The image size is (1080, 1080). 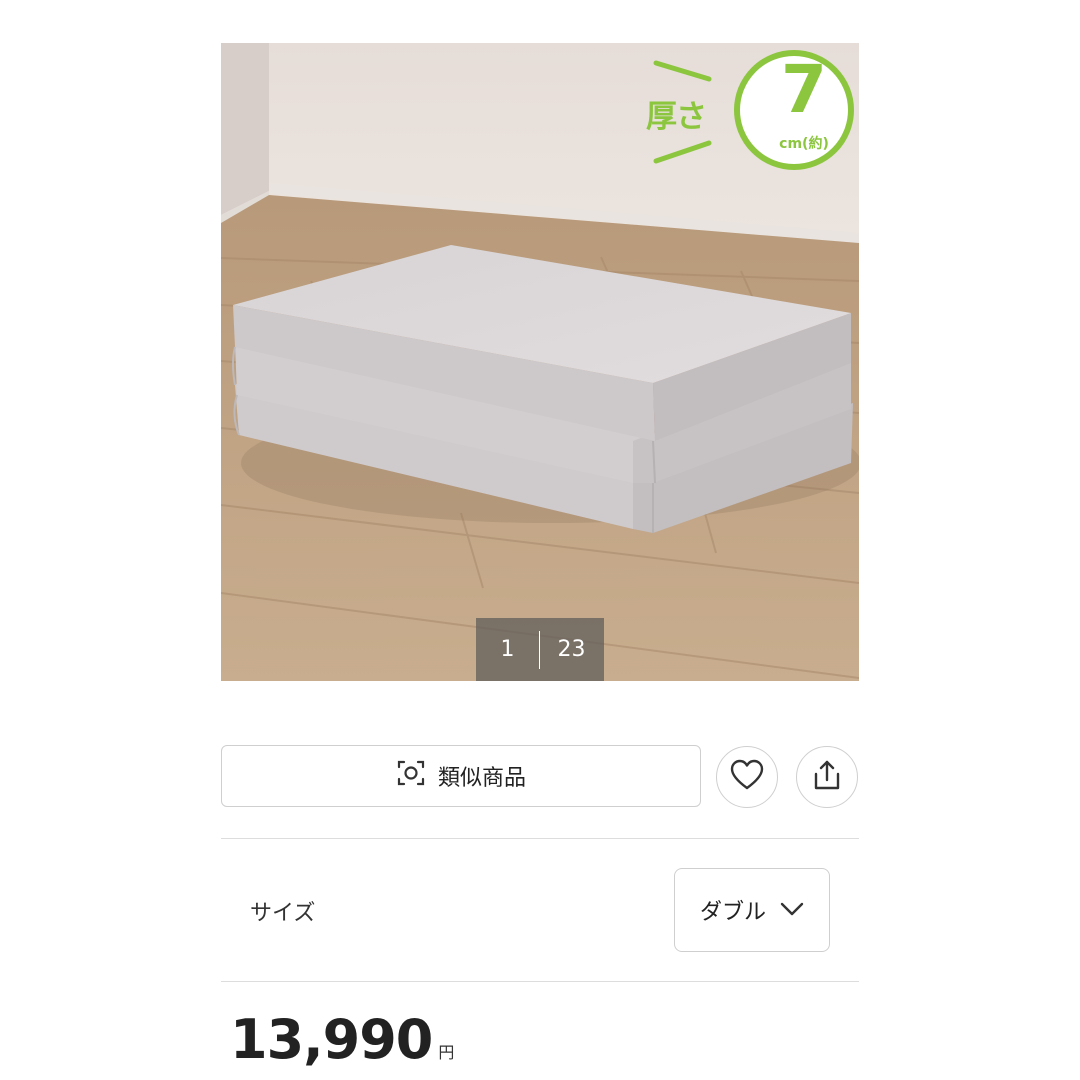 What do you see at coordinates (571, 649) in the screenshot?
I see `image-counter-total: 23` at bounding box center [571, 649].